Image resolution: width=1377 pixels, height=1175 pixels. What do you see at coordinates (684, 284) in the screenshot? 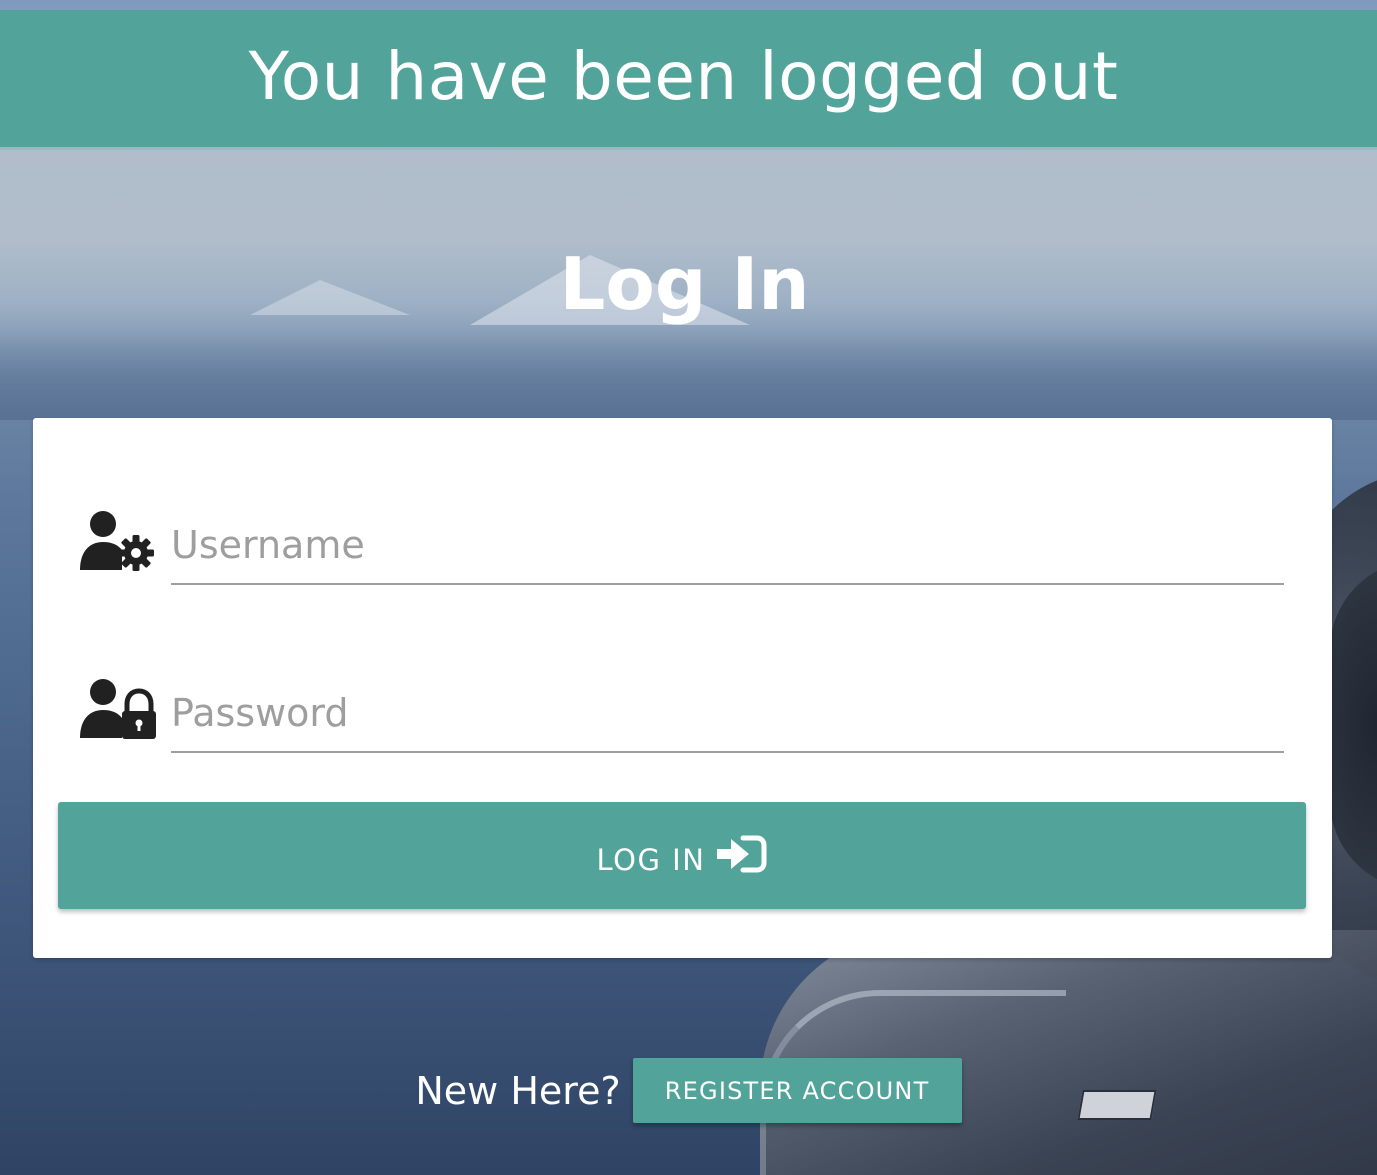
I see `page-title: Log In` at bounding box center [684, 284].